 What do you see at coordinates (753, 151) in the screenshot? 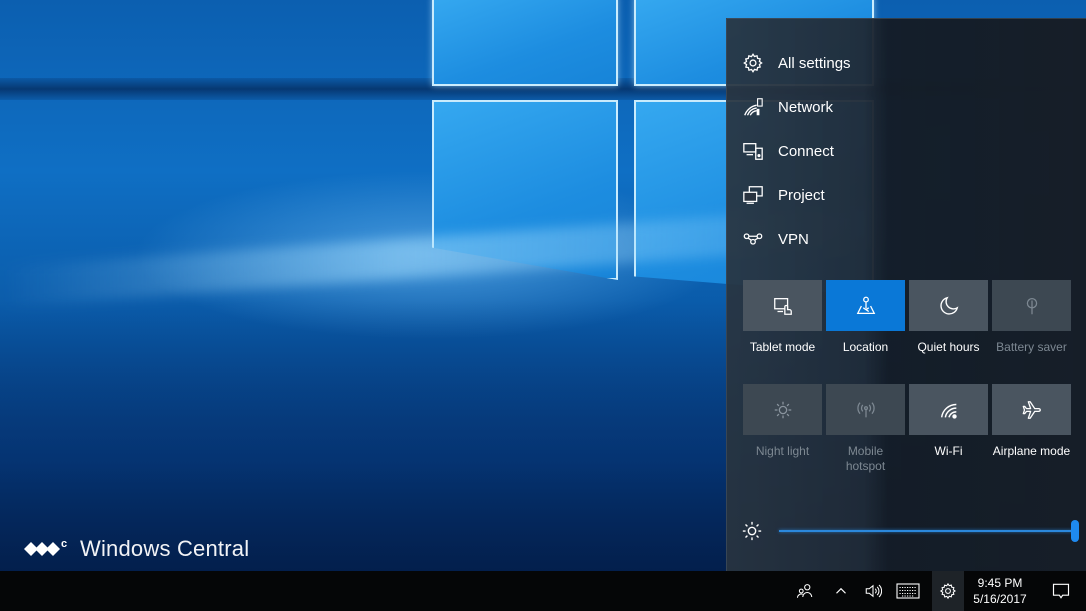
I see `connect-icon` at bounding box center [753, 151].